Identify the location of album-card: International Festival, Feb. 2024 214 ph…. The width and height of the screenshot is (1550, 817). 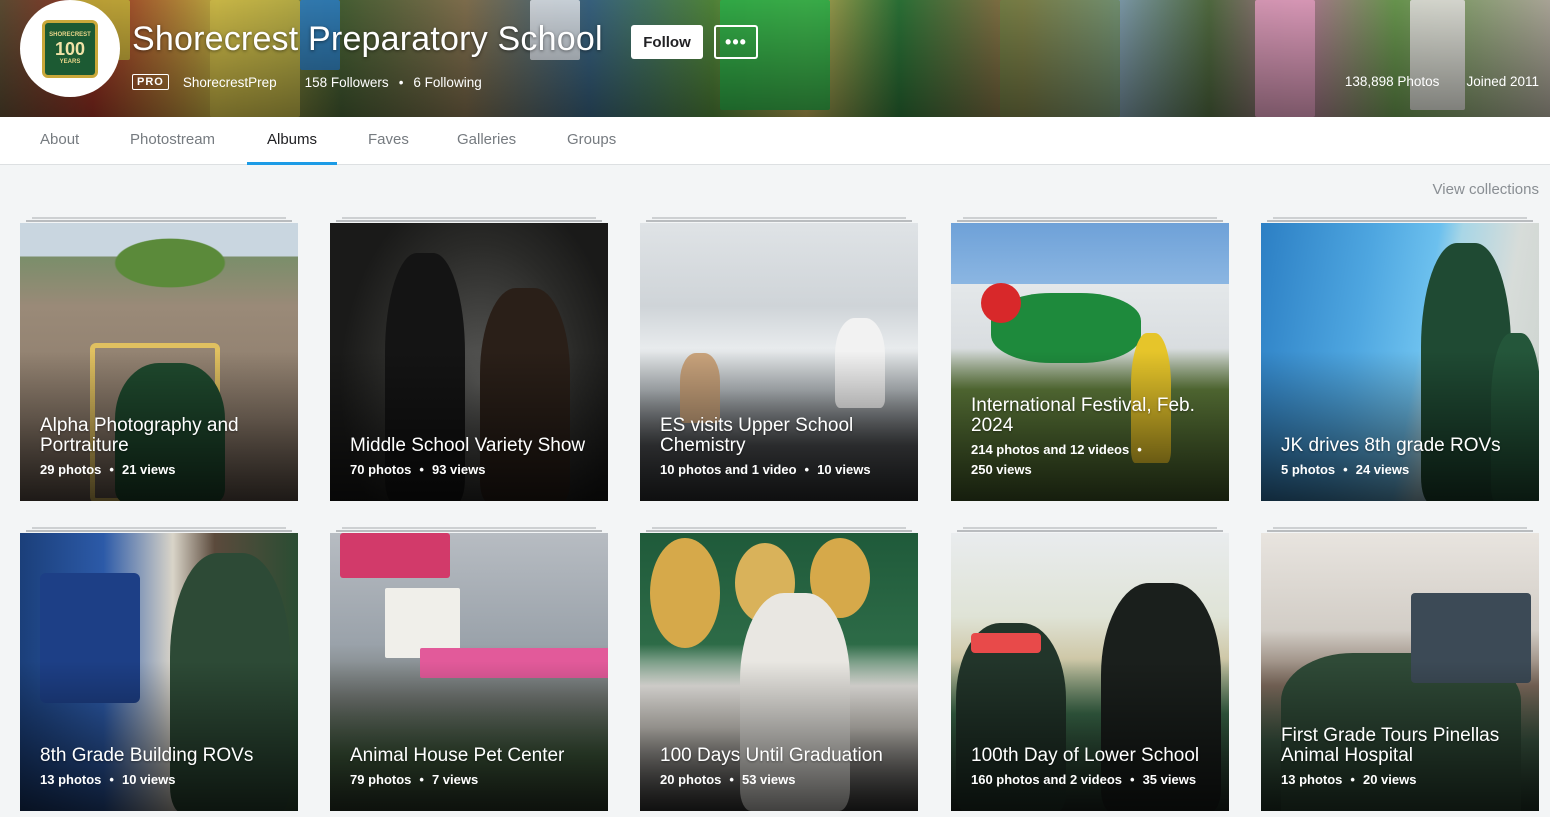
(1090, 359).